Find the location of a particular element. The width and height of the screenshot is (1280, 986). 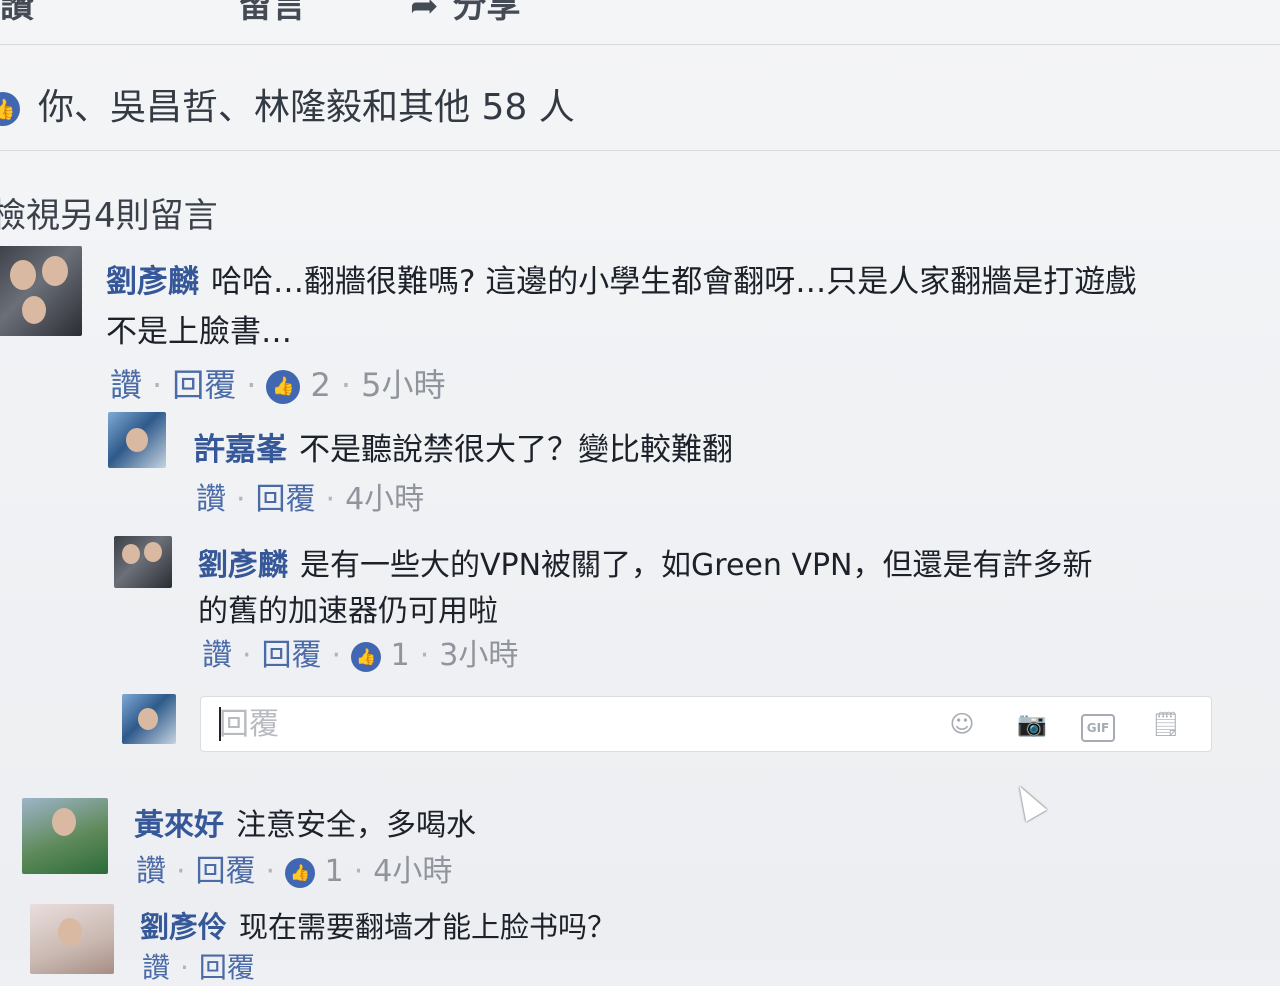

comment-meta: 讚 · 回覆 is located at coordinates (198, 967).